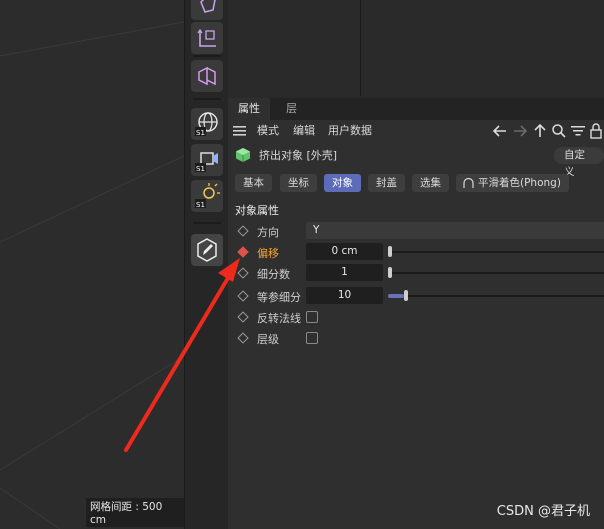  What do you see at coordinates (268, 339) in the screenshot?
I see `property-label: 层级` at bounding box center [268, 339].